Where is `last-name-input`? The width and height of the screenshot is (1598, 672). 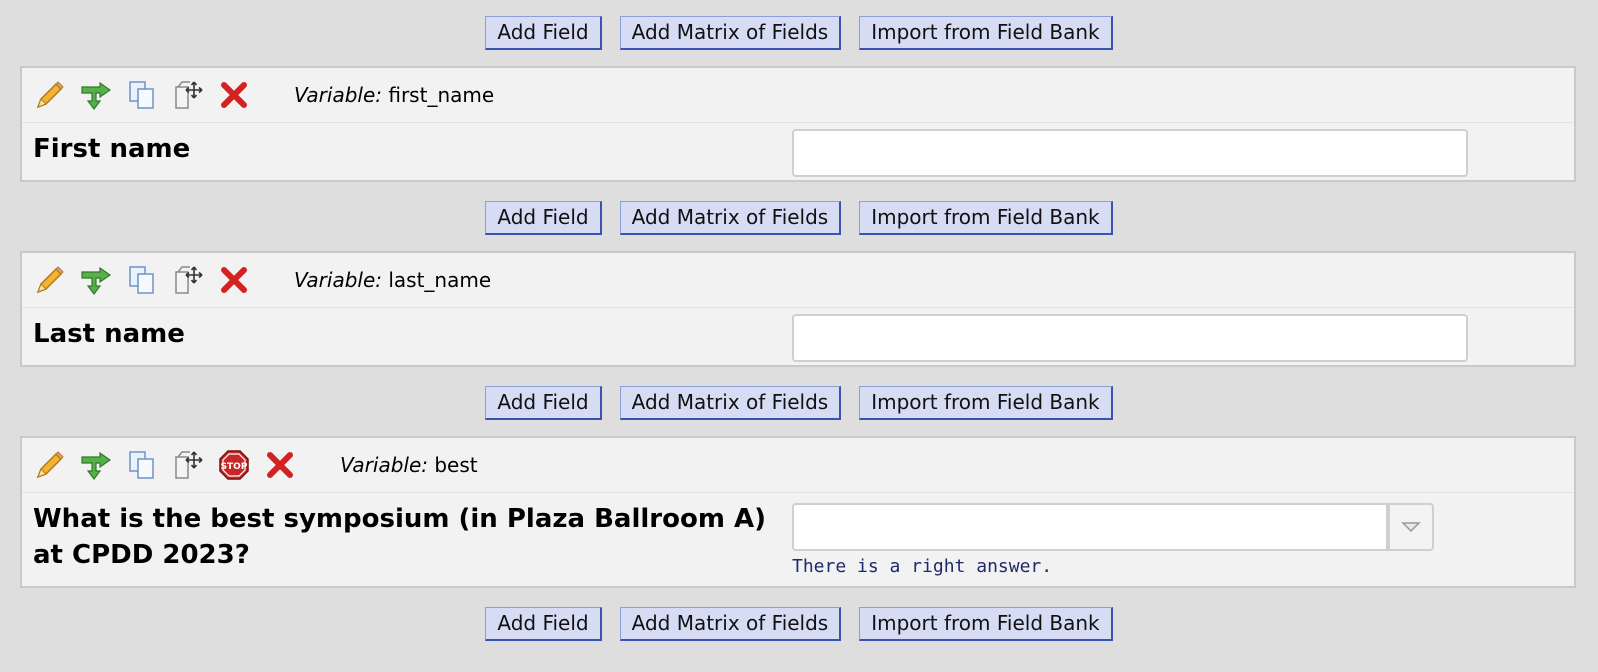 last-name-input is located at coordinates (1130, 338).